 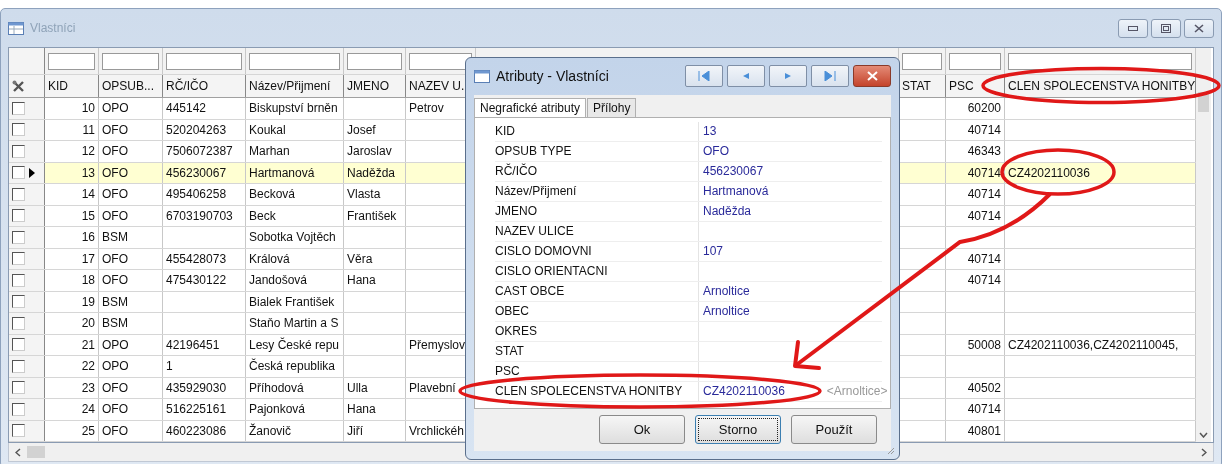 What do you see at coordinates (53, 28) in the screenshot?
I see `window-title: Vlastníci` at bounding box center [53, 28].